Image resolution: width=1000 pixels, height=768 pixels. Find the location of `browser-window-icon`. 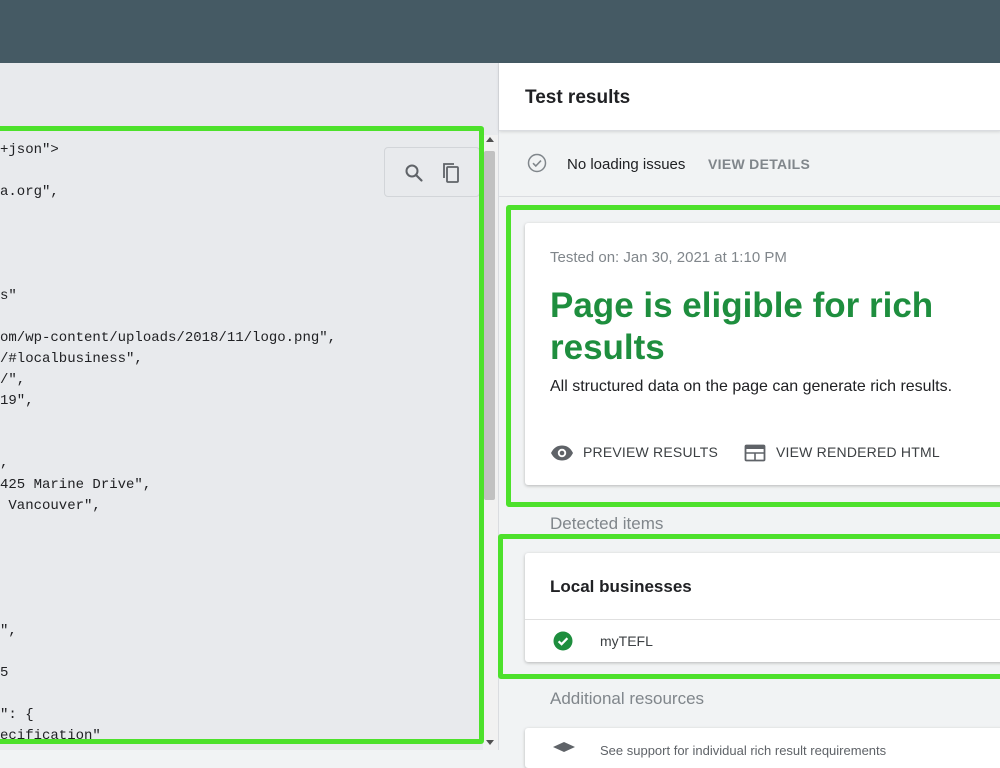

browser-window-icon is located at coordinates (755, 453).